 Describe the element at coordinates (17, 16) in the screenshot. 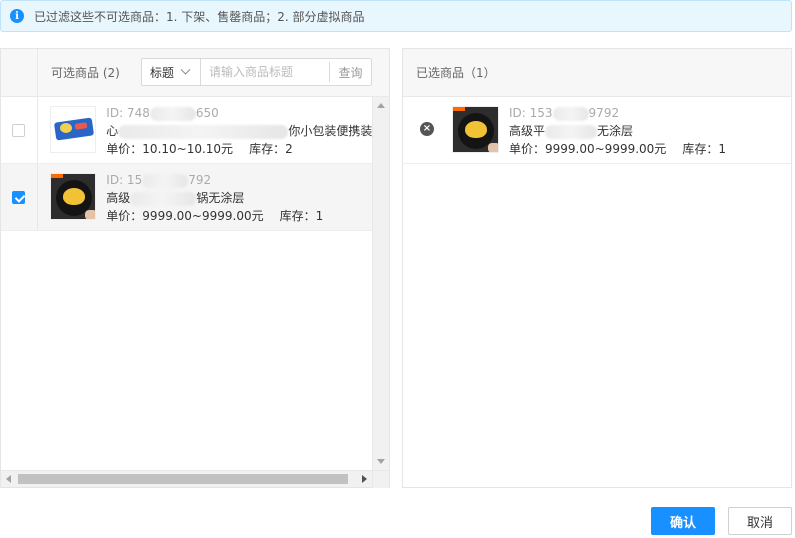

I see `info-icon: i` at that location.